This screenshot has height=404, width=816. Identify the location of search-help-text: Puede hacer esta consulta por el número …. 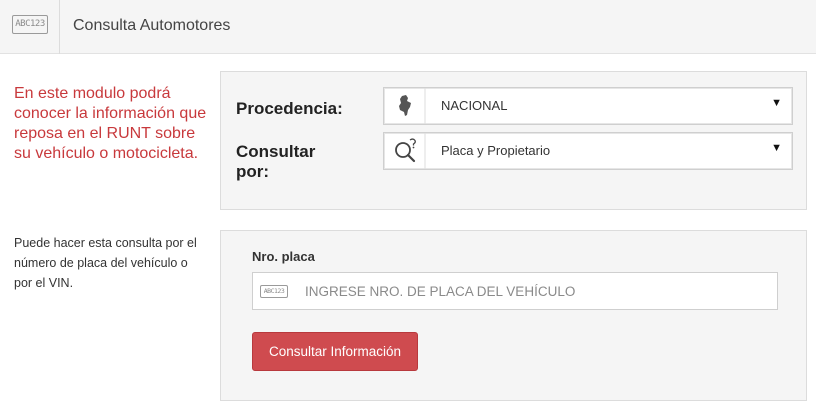
(105, 263).